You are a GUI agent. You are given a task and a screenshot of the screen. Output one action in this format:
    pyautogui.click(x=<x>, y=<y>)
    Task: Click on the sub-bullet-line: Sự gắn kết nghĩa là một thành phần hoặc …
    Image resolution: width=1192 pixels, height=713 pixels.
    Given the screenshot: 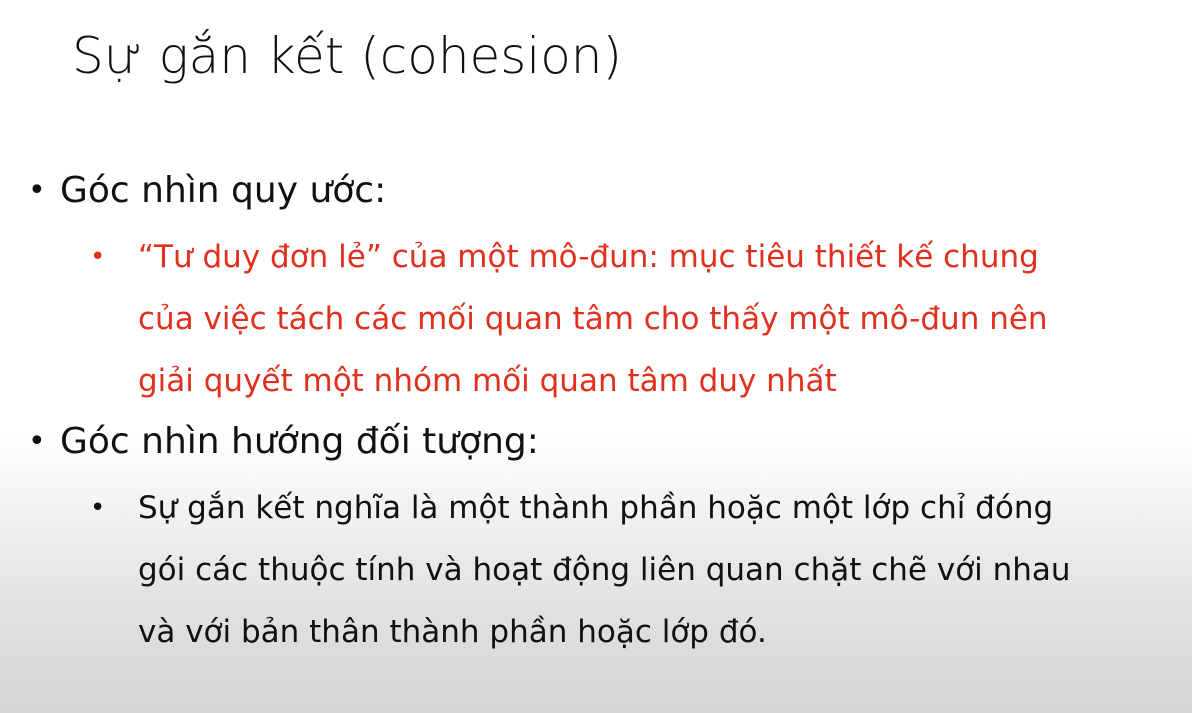 What is the action you would take?
    pyautogui.click(x=596, y=508)
    